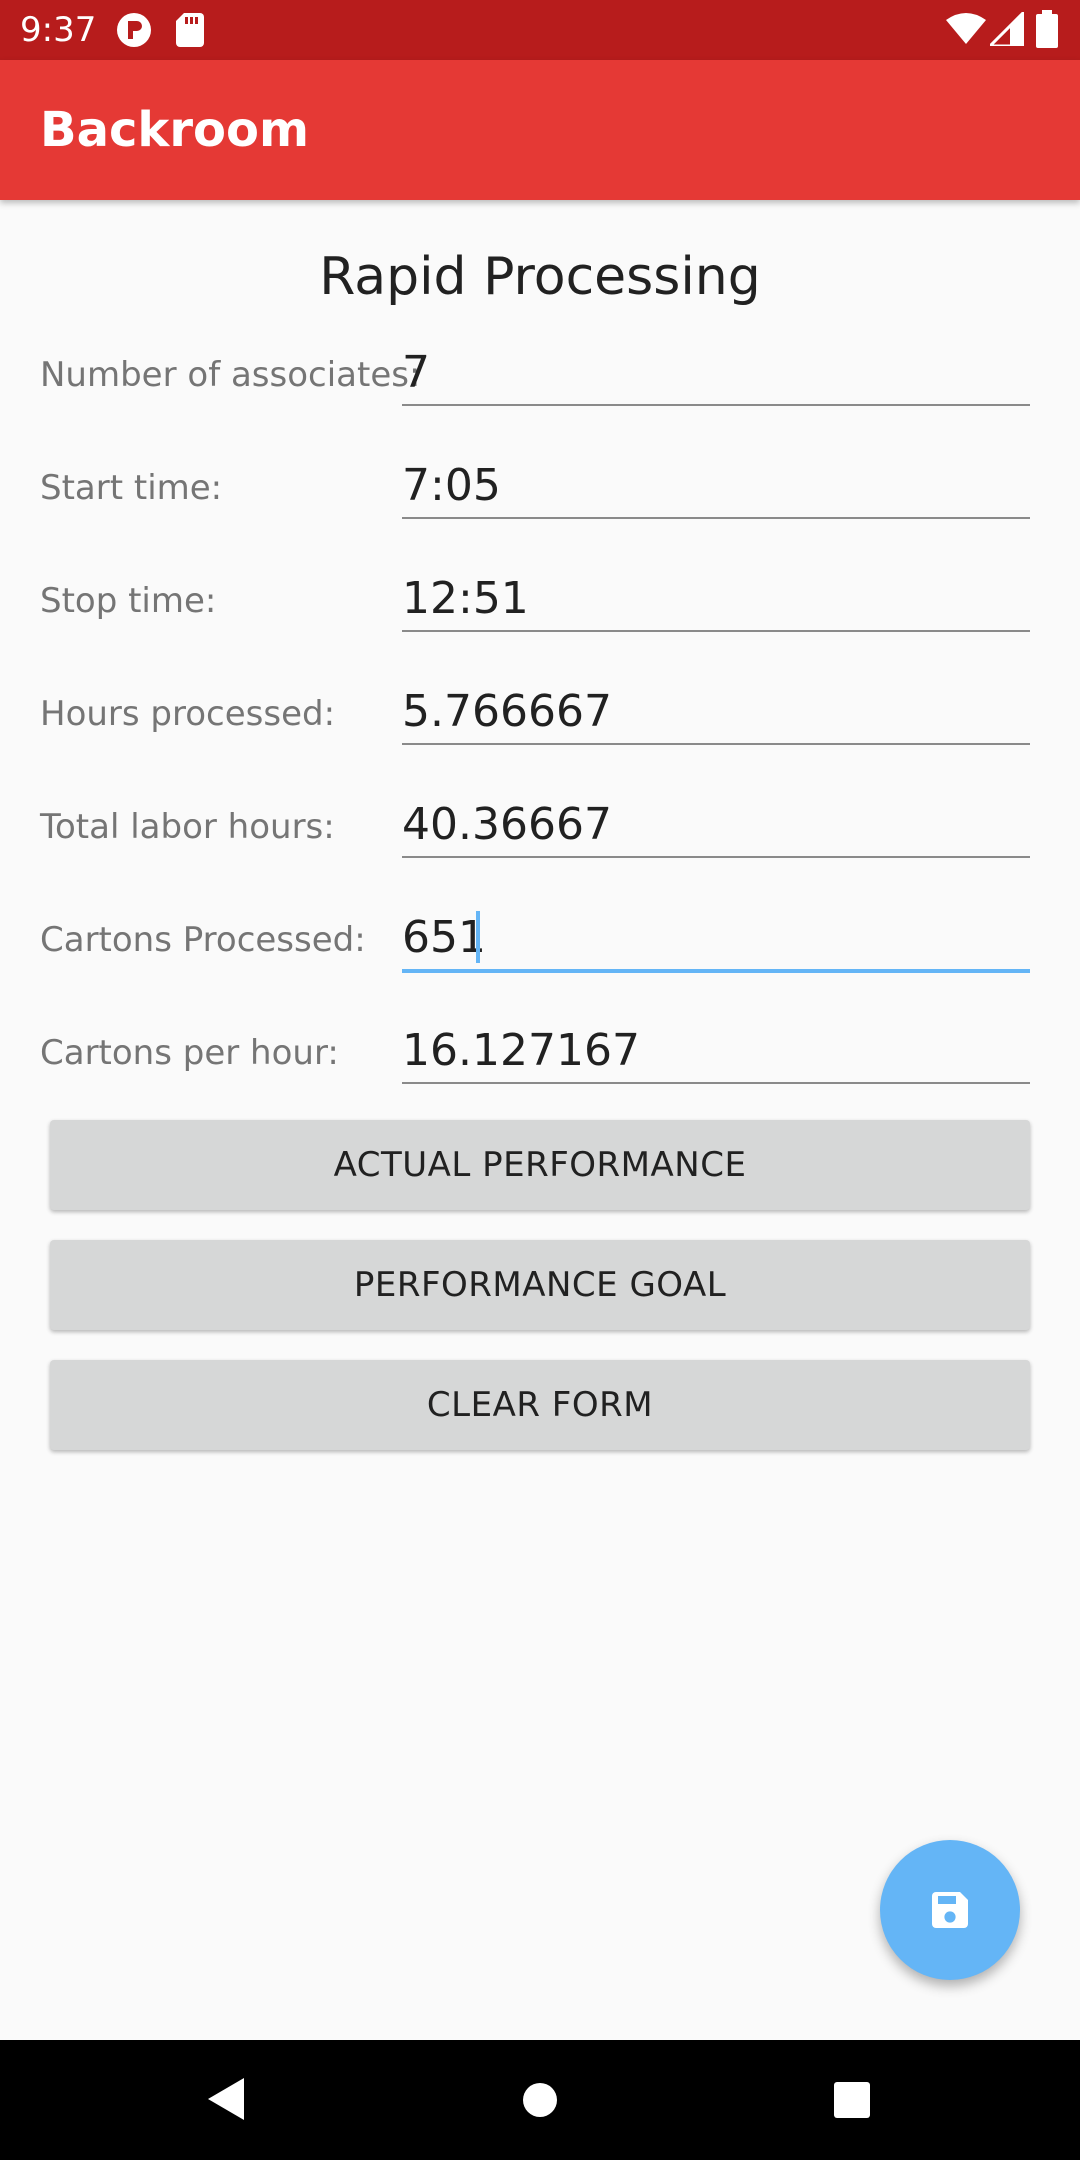  Describe the element at coordinates (540, 1285) in the screenshot. I see `performance-goal-button: PERFORMANCE GOAL` at that location.